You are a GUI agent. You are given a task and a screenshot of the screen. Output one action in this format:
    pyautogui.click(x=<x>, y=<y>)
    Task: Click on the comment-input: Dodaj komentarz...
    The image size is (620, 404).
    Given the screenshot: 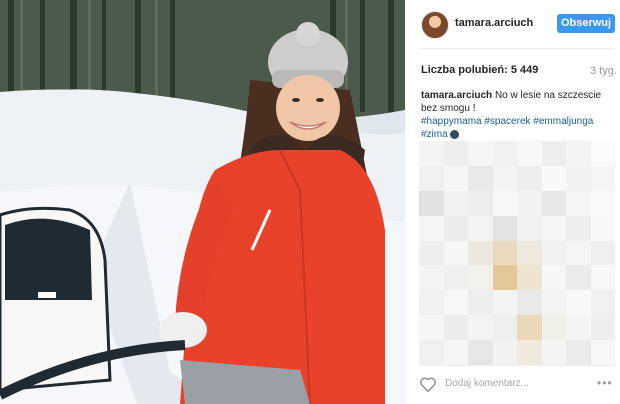 What is the action you would take?
    pyautogui.click(x=487, y=383)
    